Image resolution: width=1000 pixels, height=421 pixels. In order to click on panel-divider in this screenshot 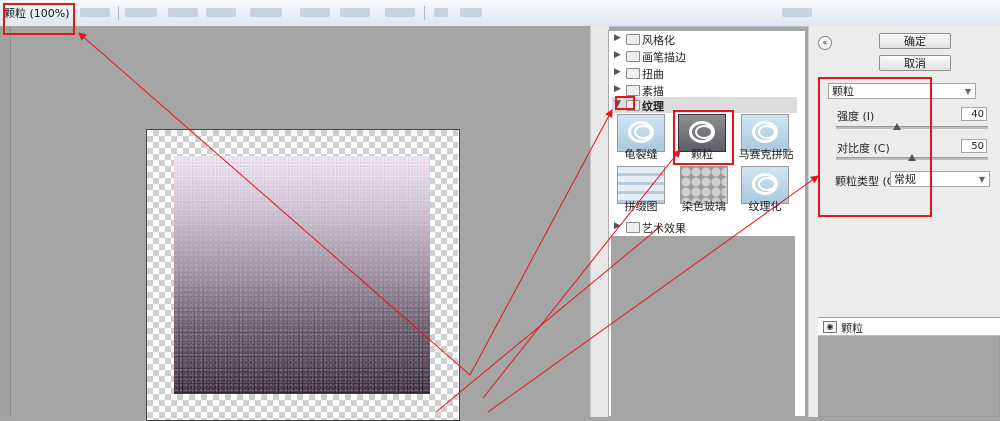, I will do `click(599, 221)`.